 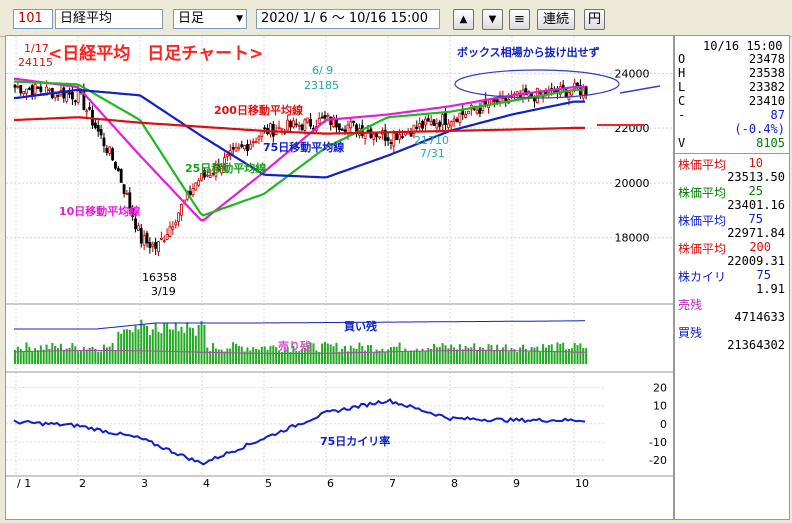 I want to click on continuous-button: 連続, so click(x=556, y=19).